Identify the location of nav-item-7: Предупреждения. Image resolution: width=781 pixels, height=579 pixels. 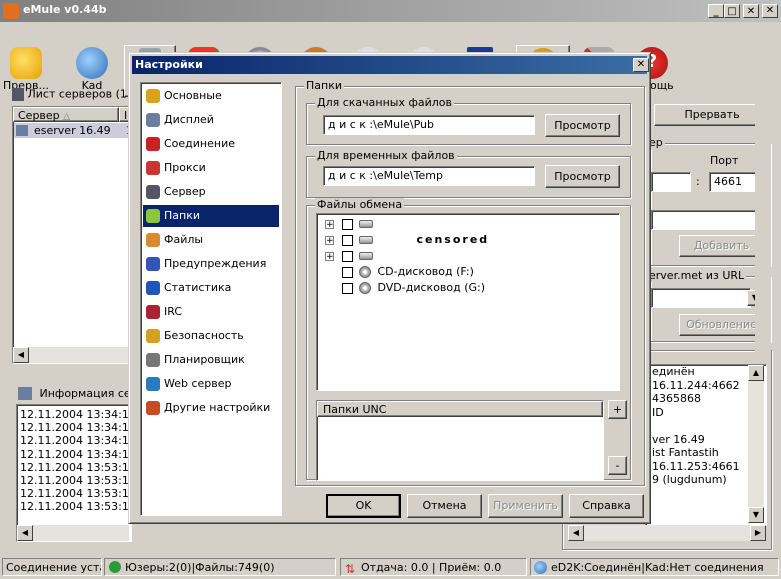
(211, 264).